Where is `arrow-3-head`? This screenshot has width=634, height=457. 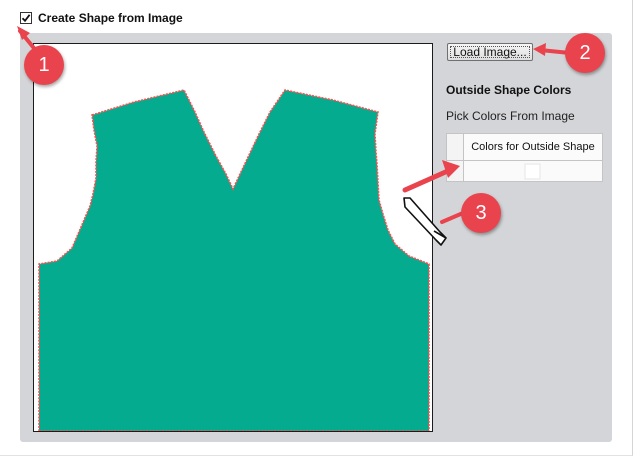 arrow-3-head is located at coordinates (451, 169).